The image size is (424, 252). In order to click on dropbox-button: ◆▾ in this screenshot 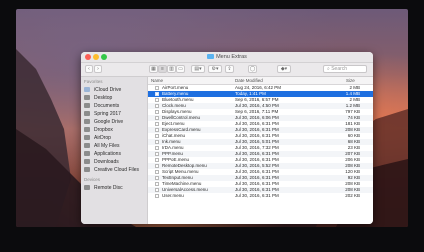, I will do `click(284, 69)`.